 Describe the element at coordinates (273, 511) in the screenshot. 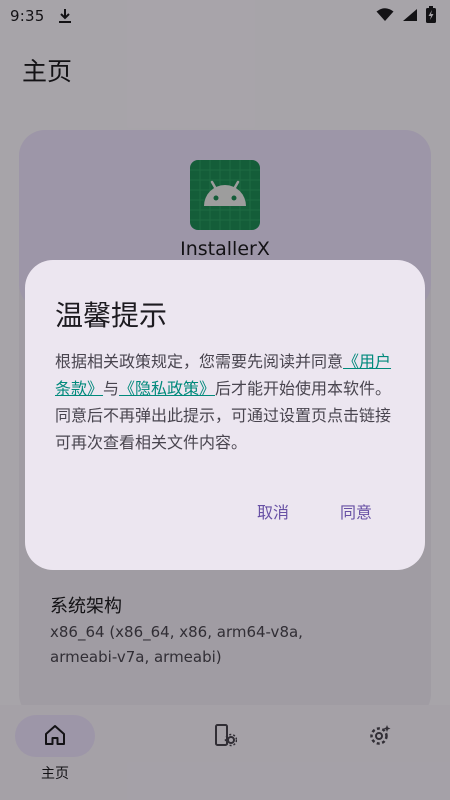

I see `cancel-button: 取消` at that location.